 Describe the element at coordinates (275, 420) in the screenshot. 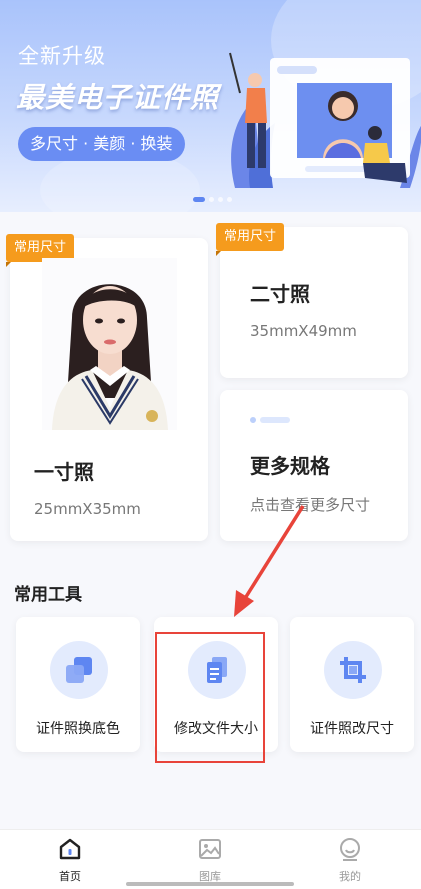

I see `decor-bar` at that location.